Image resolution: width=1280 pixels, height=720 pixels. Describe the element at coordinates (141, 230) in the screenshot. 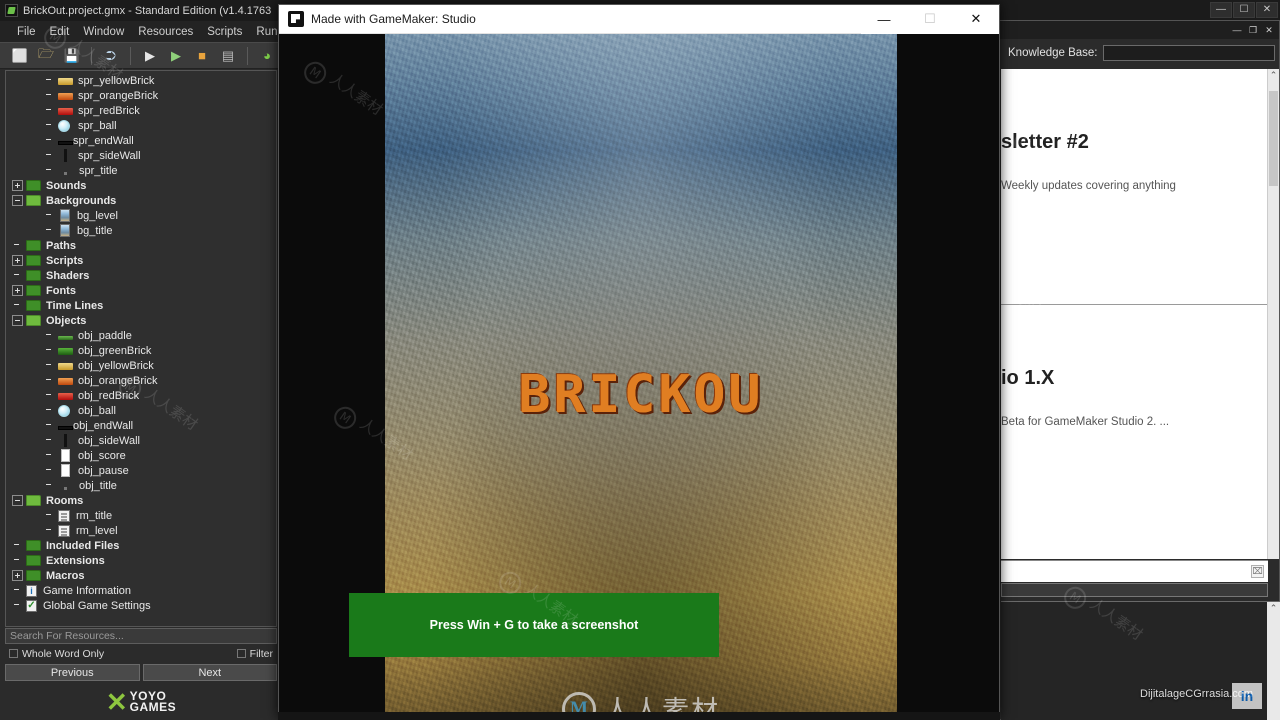

I see `tree-item-bg-title: bg_title` at that location.